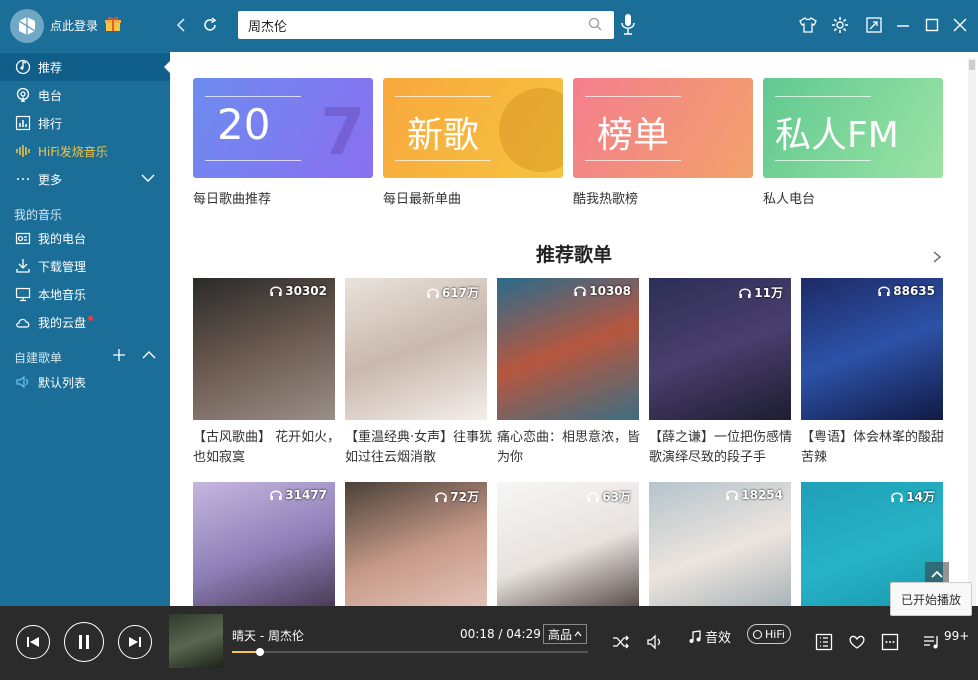 This screenshot has width=978, height=680. What do you see at coordinates (568, 544) in the screenshot?
I see `playlist-cover: 63万` at bounding box center [568, 544].